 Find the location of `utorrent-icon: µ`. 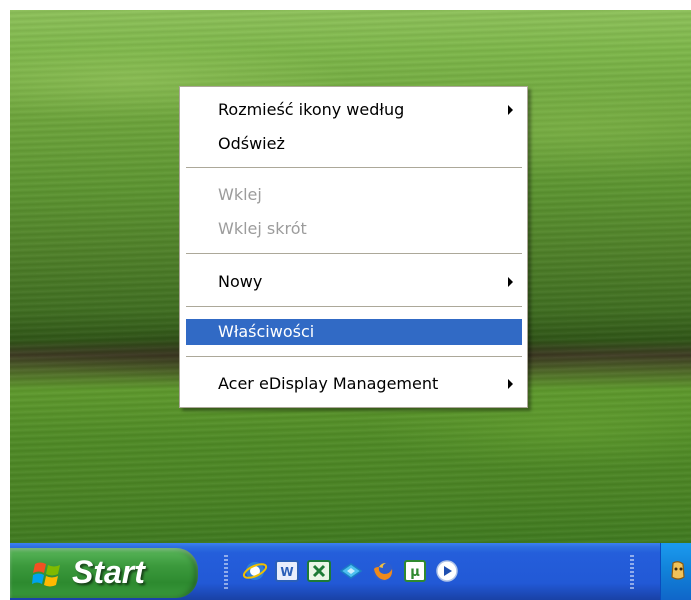

utorrent-icon: µ is located at coordinates (415, 571).